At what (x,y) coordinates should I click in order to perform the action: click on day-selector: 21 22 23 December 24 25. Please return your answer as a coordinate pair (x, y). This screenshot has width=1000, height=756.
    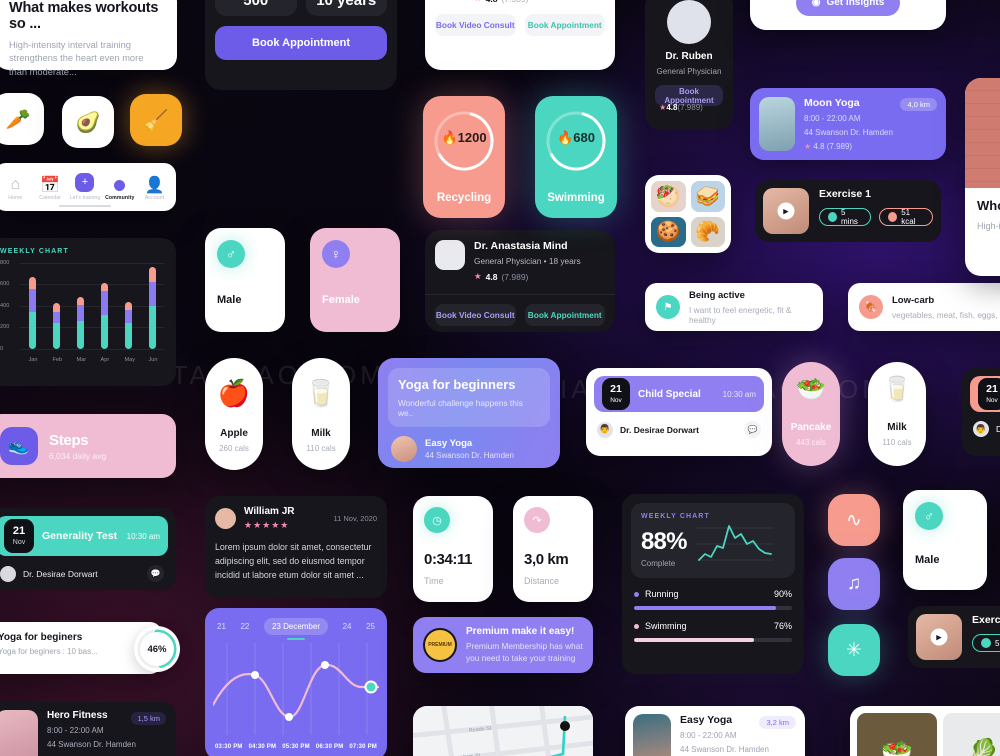
    Looking at the image, I should click on (296, 626).